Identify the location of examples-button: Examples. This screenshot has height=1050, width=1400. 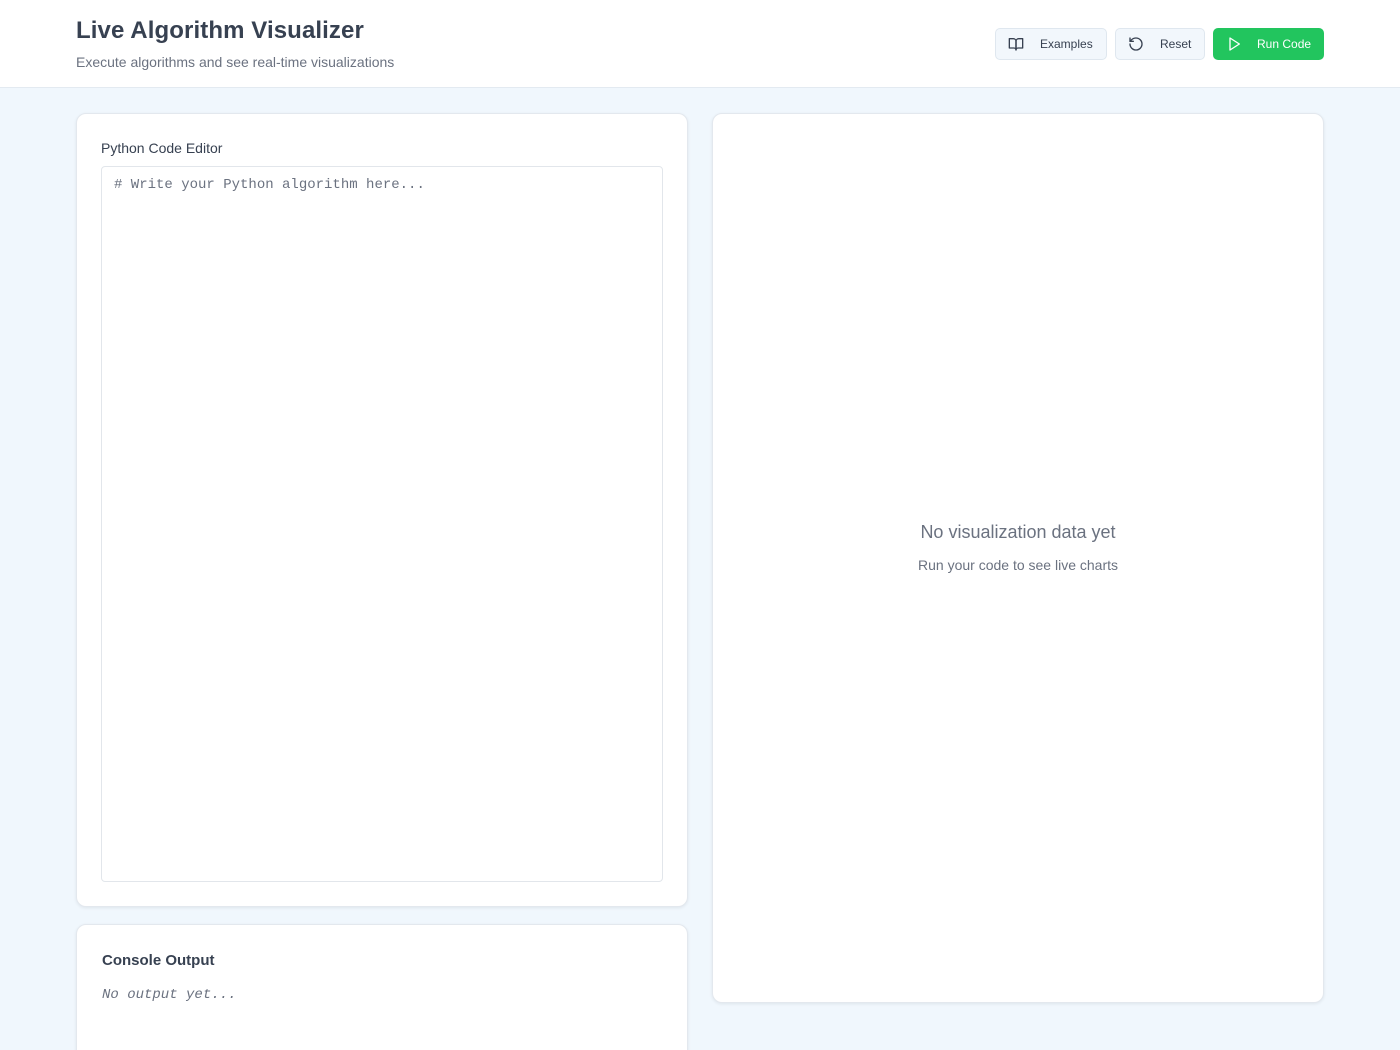
(1051, 44).